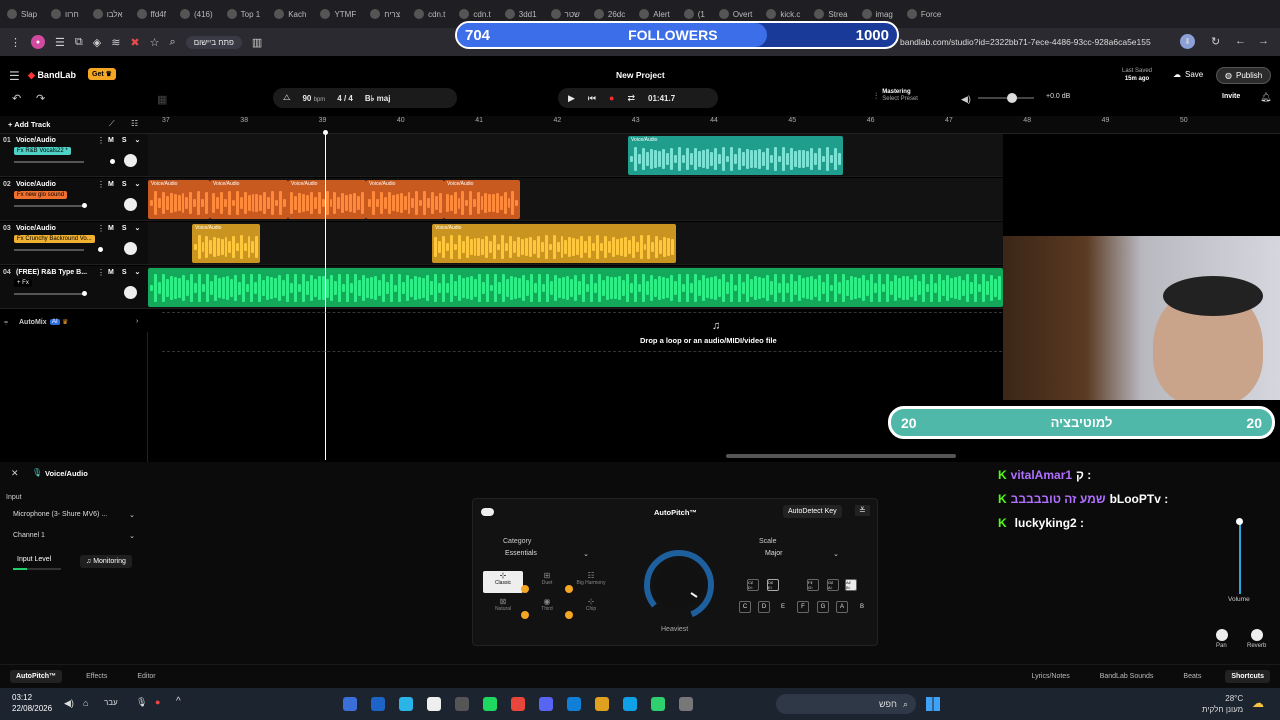  Describe the element at coordinates (803, 607) in the screenshot. I see `key-natural-button: F` at that location.